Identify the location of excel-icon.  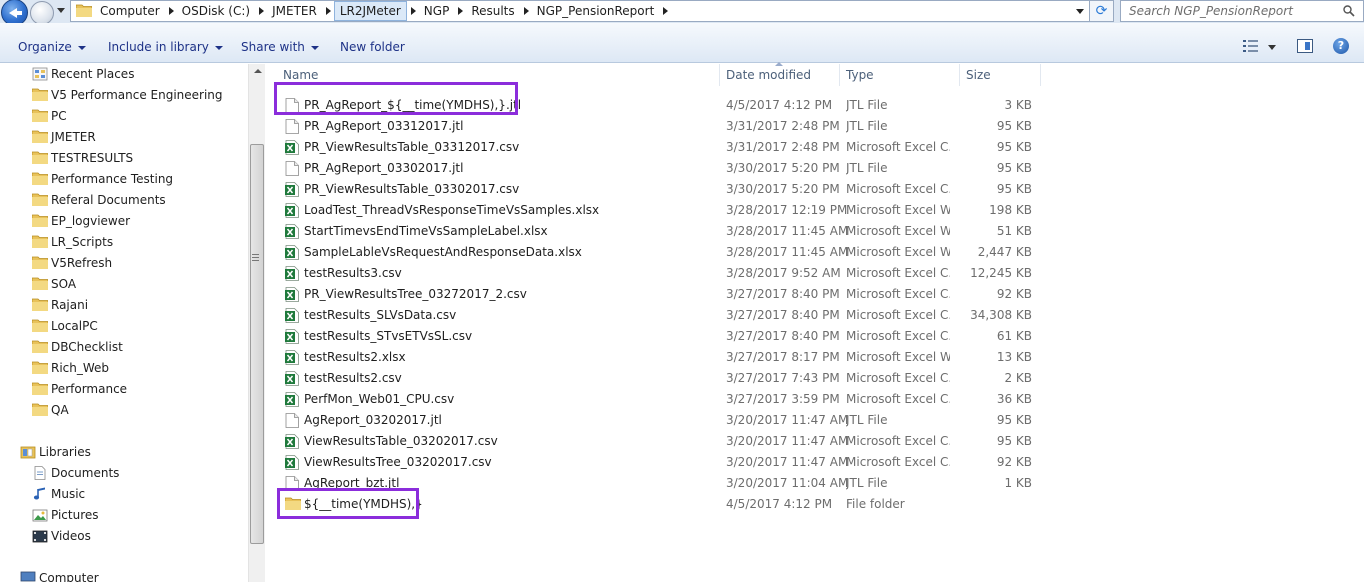
(292, 231).